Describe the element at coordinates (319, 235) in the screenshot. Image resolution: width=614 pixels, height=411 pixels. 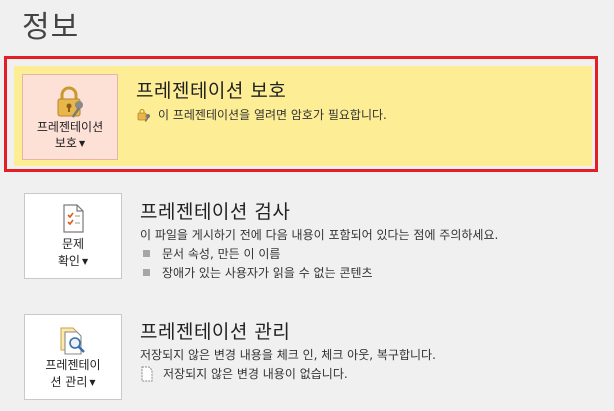
I see `inspect-desc: 이 파일을 게시하기 전에 다음 내용이 포함되어 있다는 점에 주의하세요.` at that location.